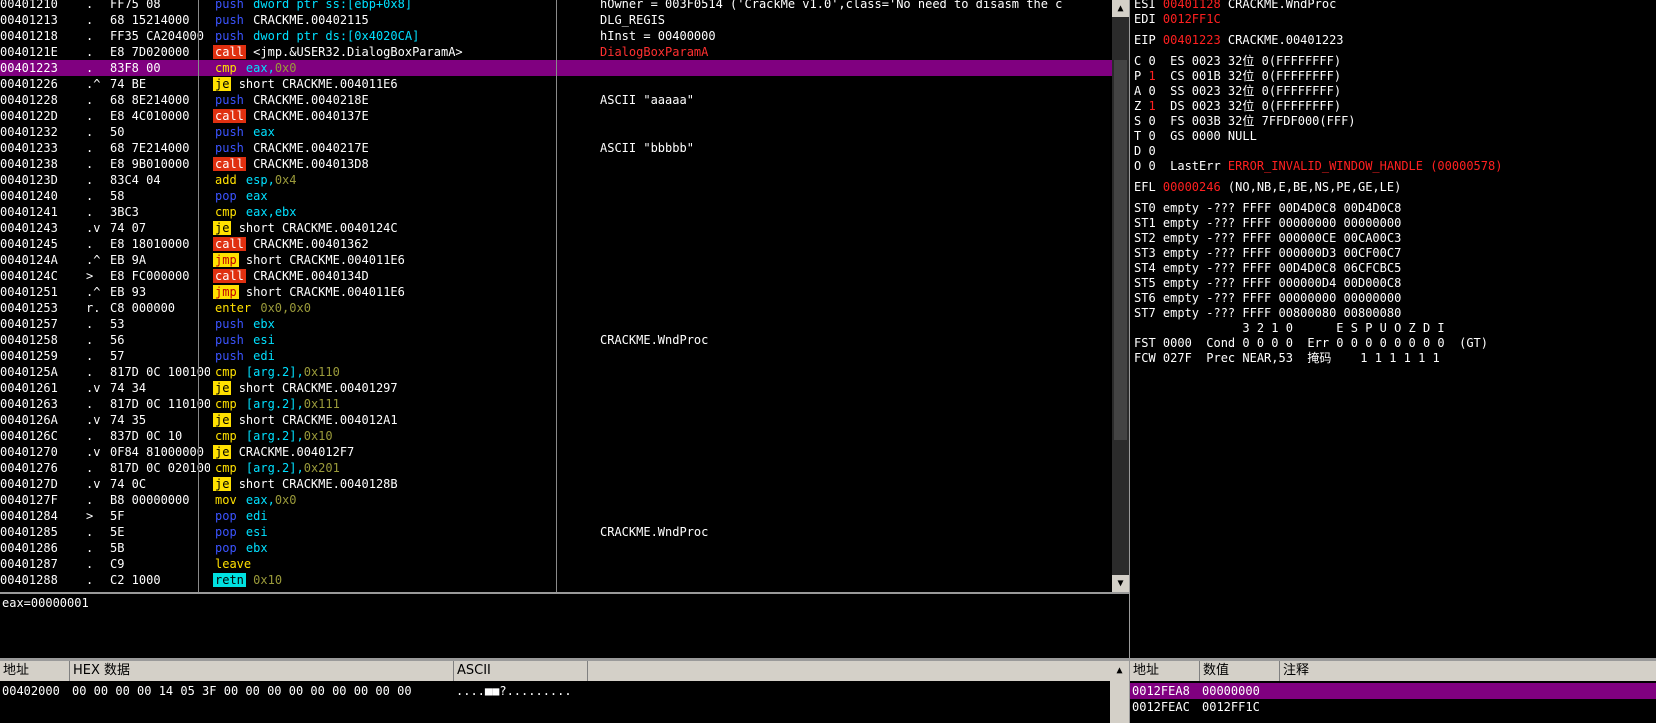  Describe the element at coordinates (29, 196) in the screenshot. I see `instruction-address: 00401240` at that location.